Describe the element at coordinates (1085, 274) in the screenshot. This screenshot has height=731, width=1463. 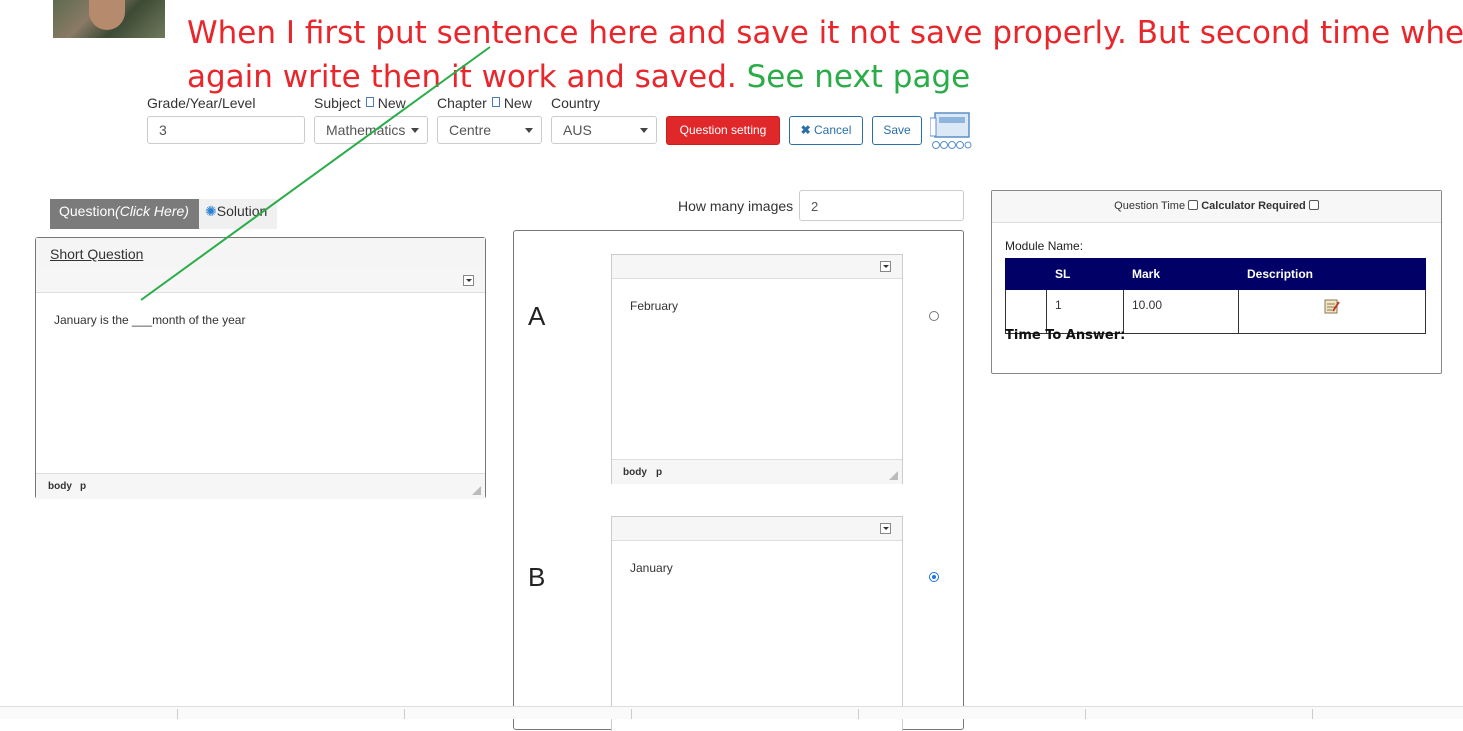
I see `table-header-cell: SL` at that location.